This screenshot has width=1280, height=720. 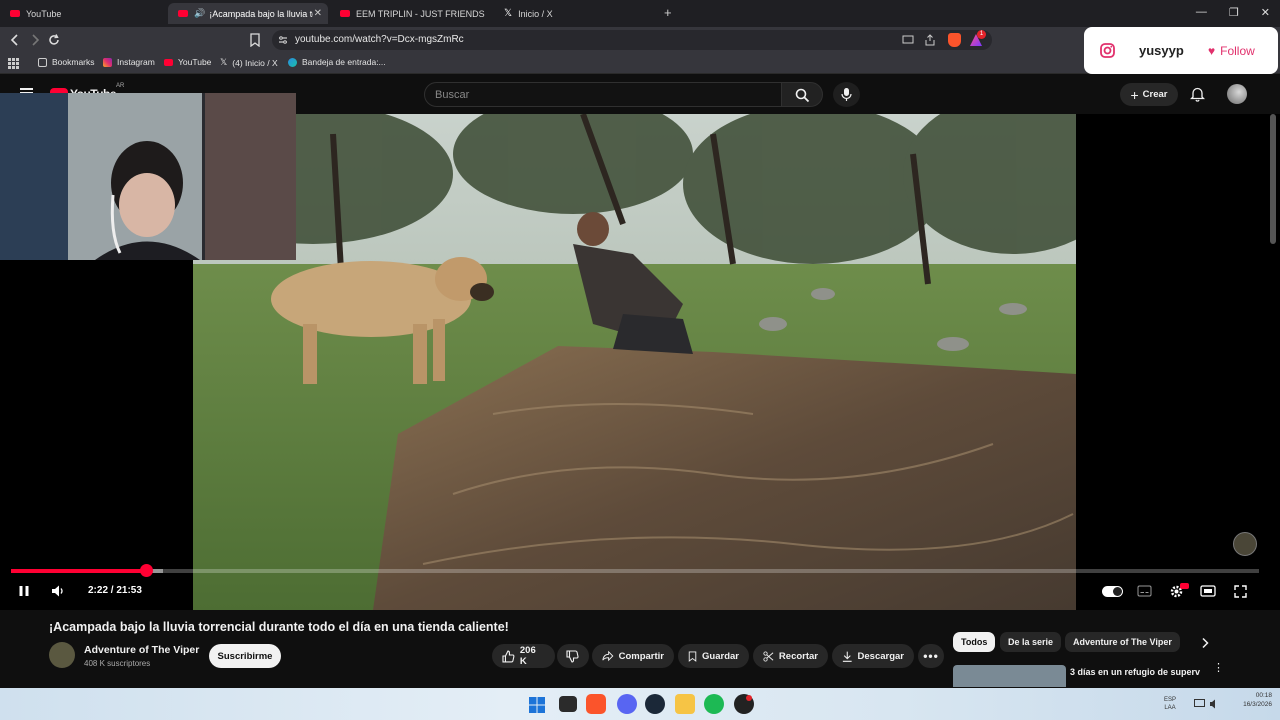 I want to click on dislike-button, so click(x=573, y=656).